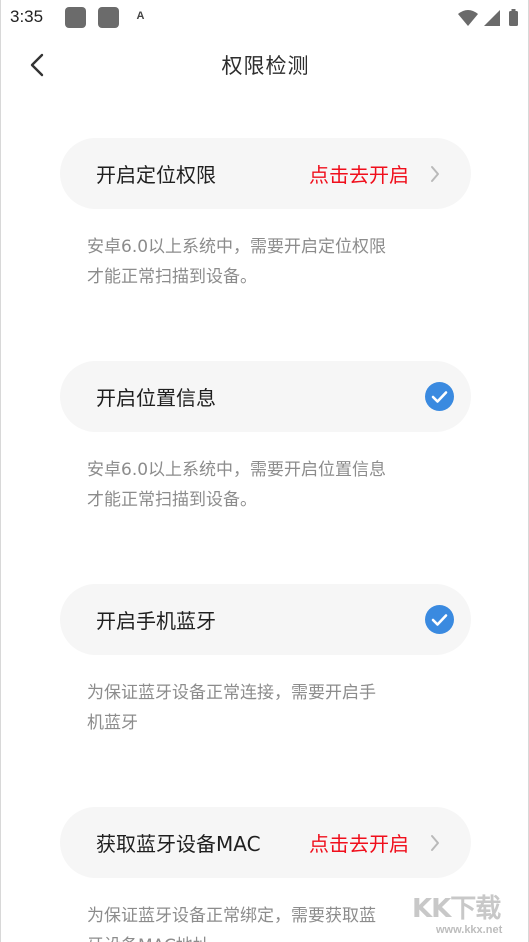 This screenshot has height=942, width=529. Describe the element at coordinates (140, 16) in the screenshot. I see `font-badge-icon: A` at that location.